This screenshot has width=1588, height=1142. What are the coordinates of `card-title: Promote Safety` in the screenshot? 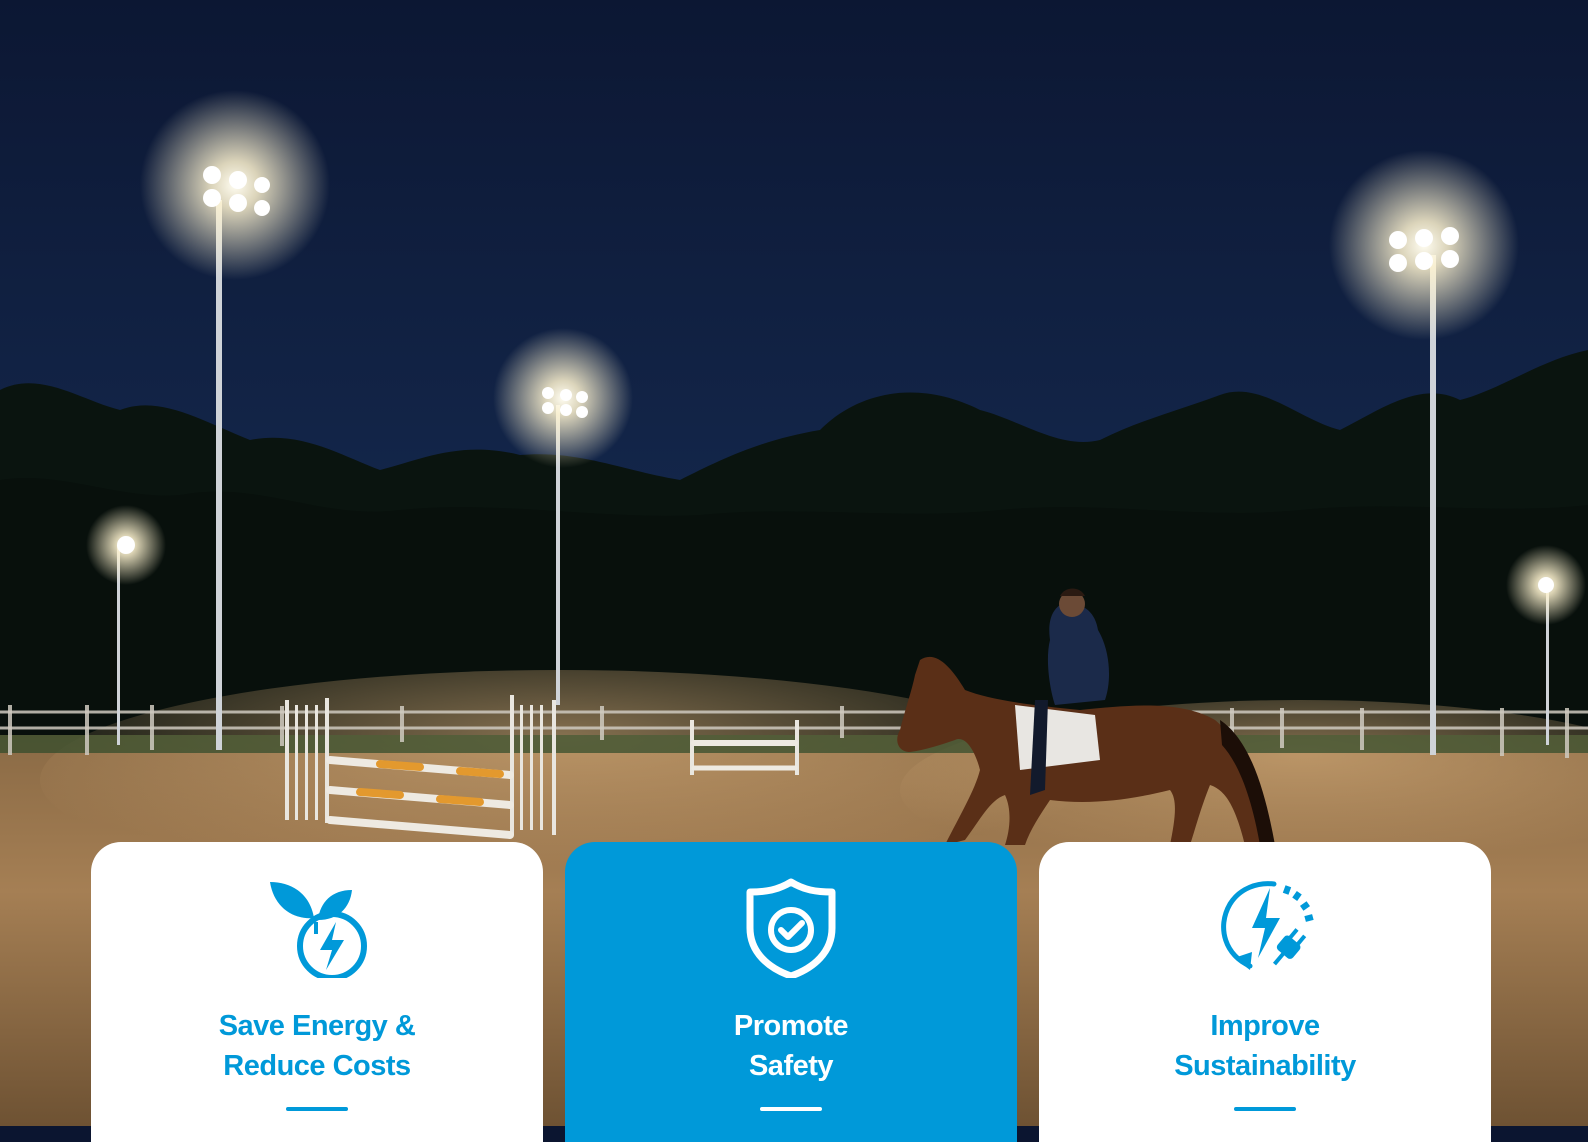 It's located at (791, 1046).